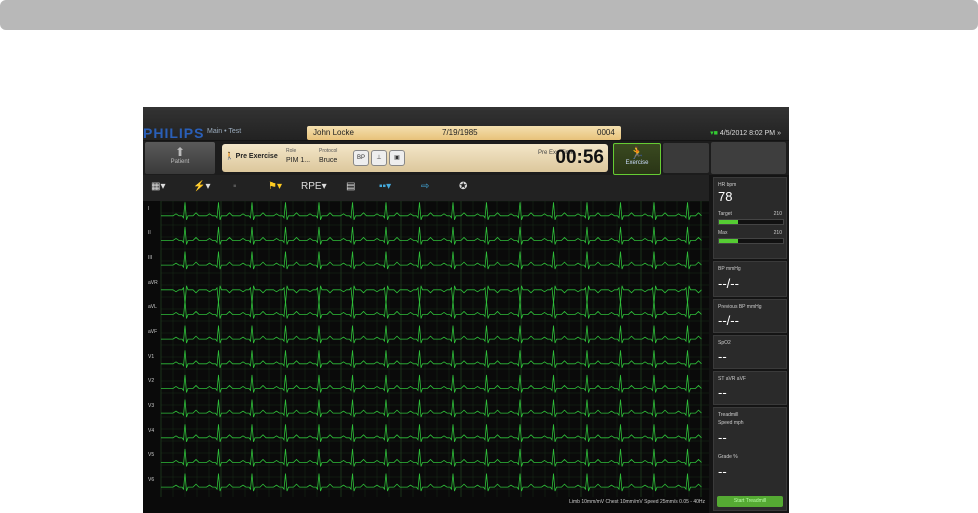 The height and width of the screenshot is (513, 978). What do you see at coordinates (740, 307) in the screenshot?
I see `previous-bp-label: Previous BP mmHg` at bounding box center [740, 307].